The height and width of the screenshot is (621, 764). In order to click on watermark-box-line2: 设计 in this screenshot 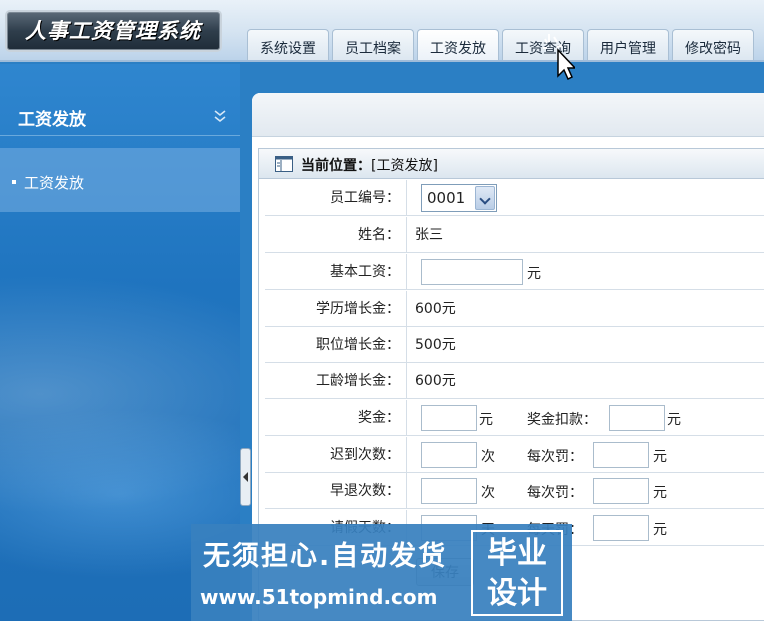, I will do `click(517, 593)`.